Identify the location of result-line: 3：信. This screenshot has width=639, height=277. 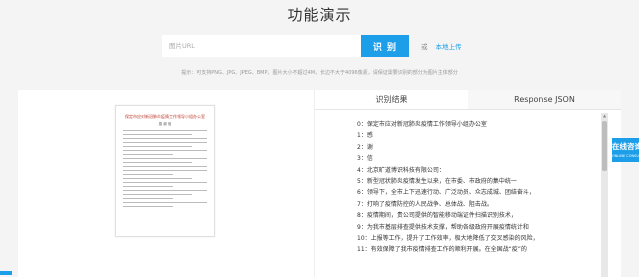
(365, 159).